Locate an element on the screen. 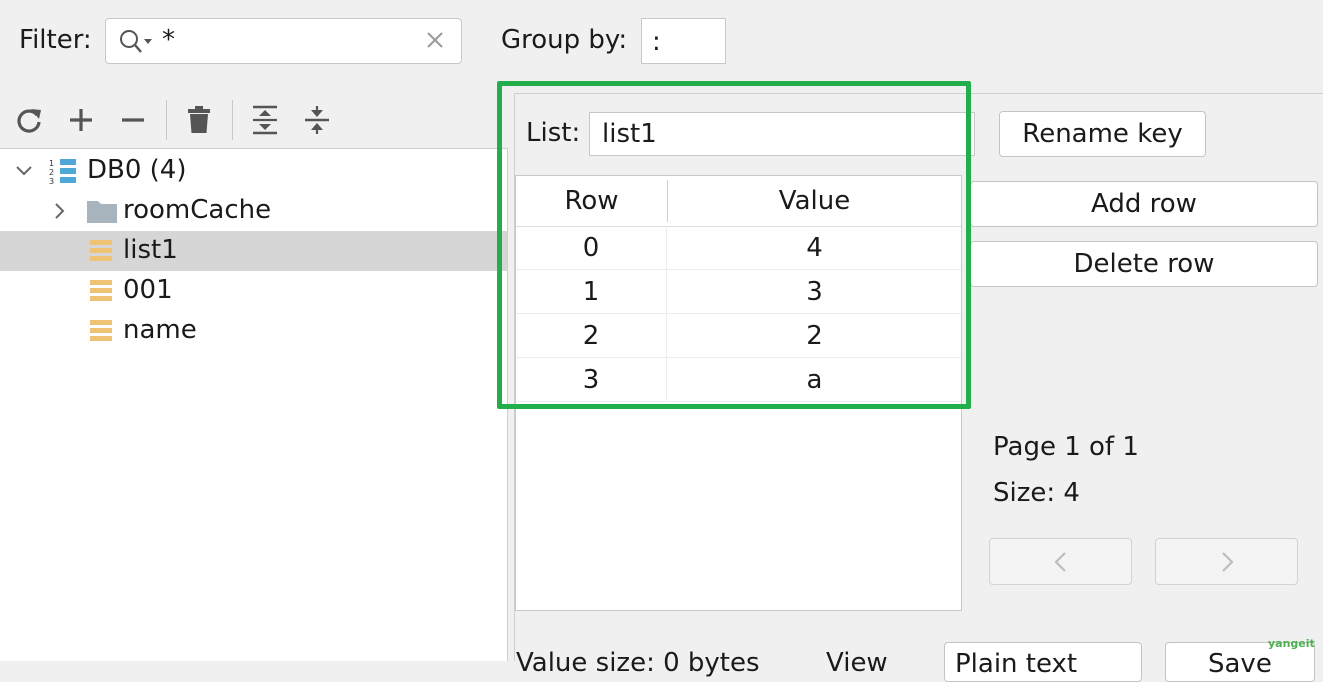  remove-key-button is located at coordinates (133, 120).